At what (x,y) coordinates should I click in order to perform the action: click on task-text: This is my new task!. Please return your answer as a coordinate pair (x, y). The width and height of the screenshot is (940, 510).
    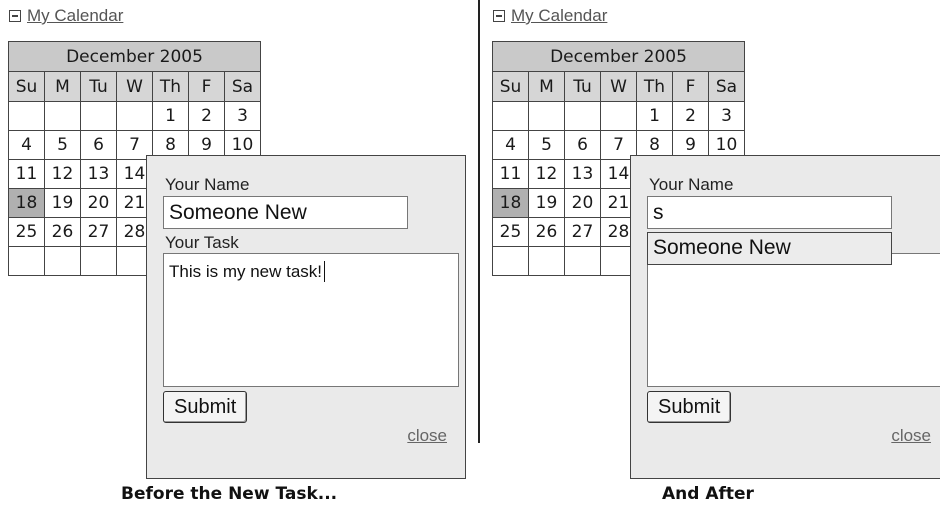
    Looking at the image, I should click on (246, 271).